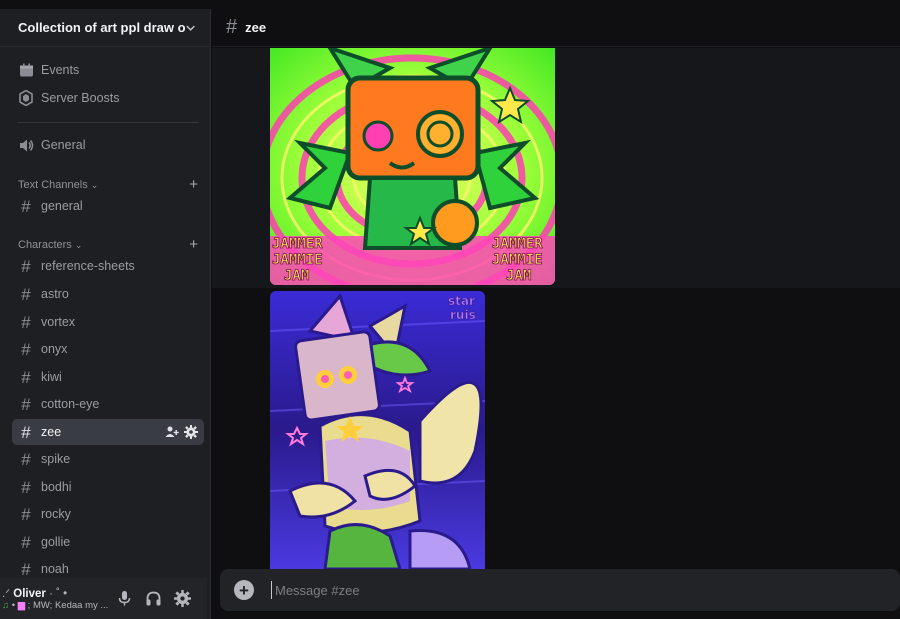  Describe the element at coordinates (80, 98) in the screenshot. I see `server-boosts-label: Server Boosts` at that location.